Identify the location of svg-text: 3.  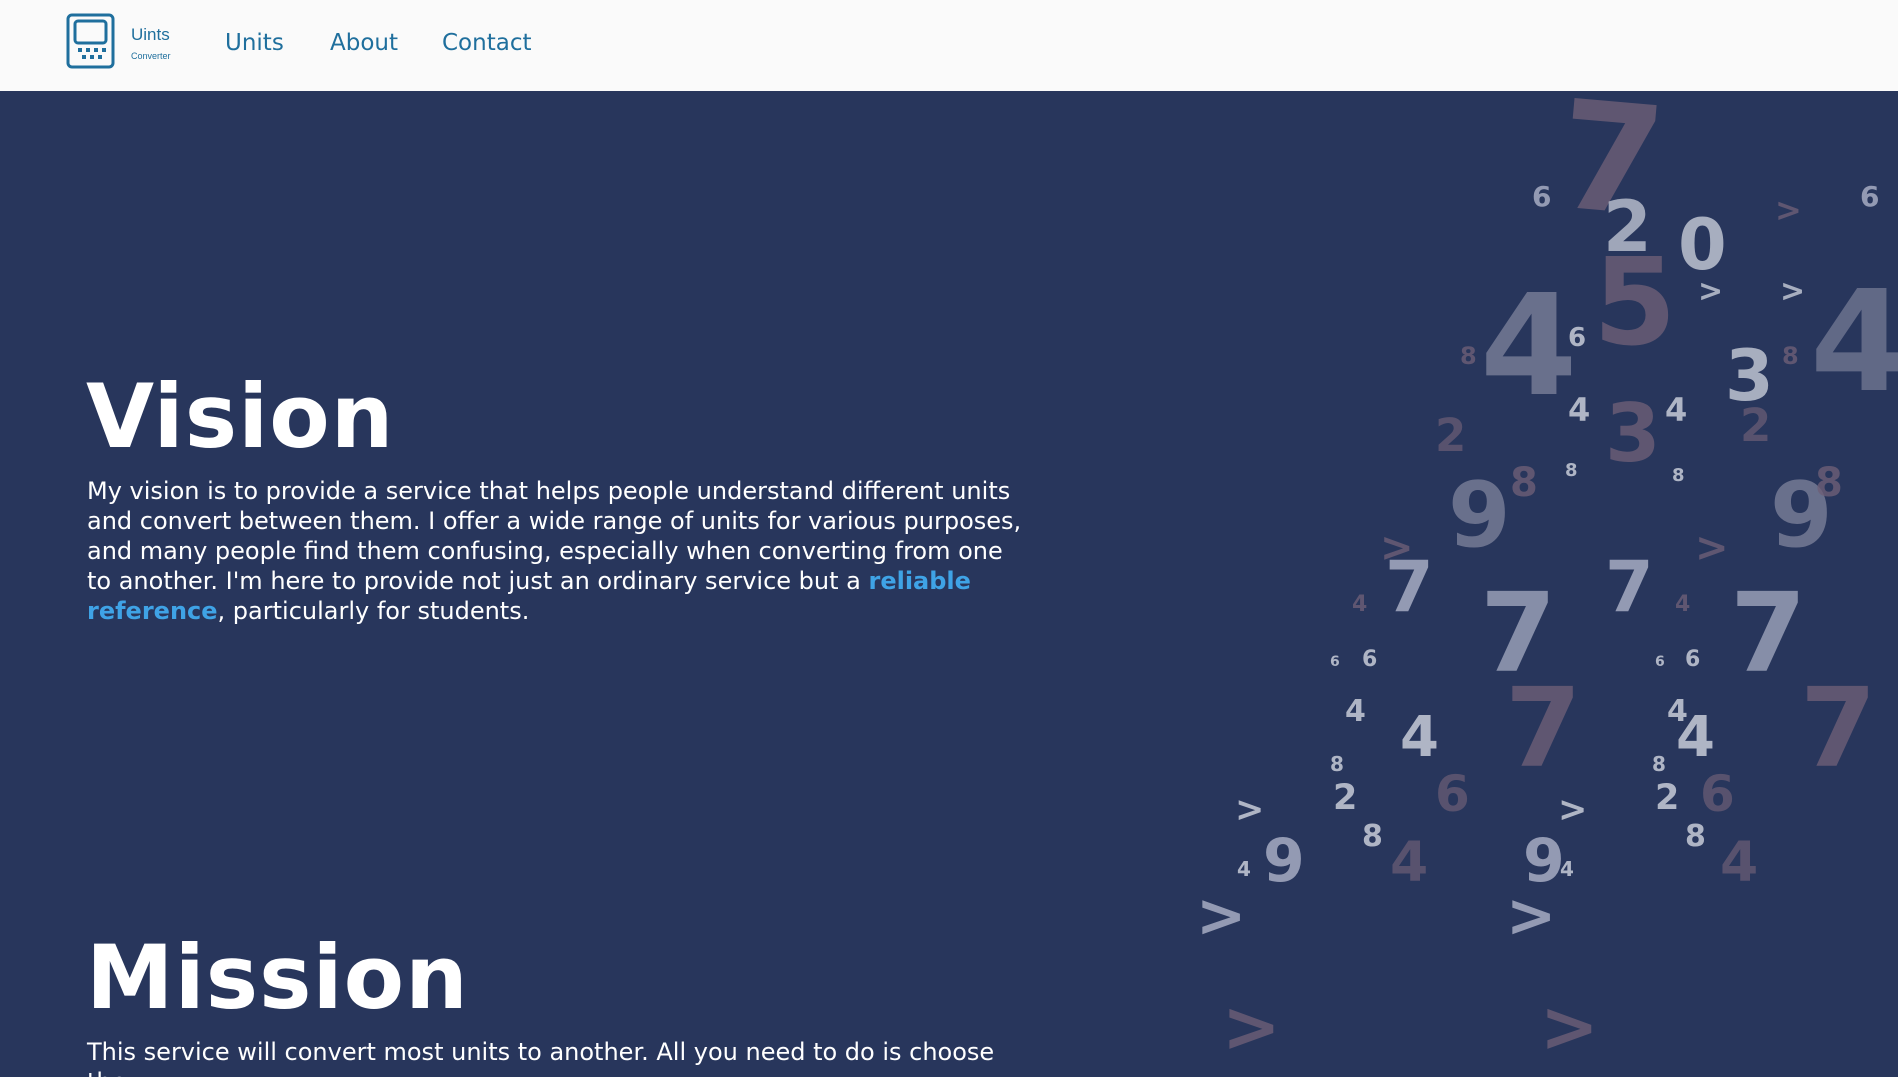
(1633, 433).